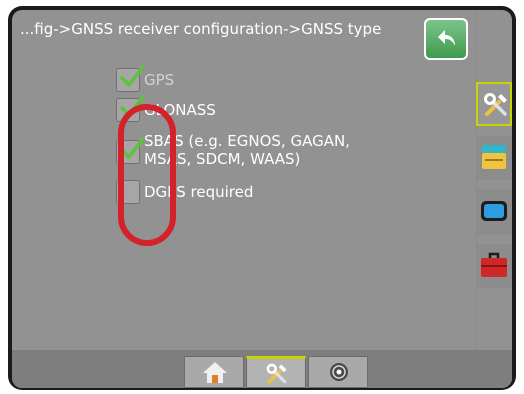 The height and width of the screenshot is (394, 524). I want to click on gps-label: GPS, so click(159, 80).